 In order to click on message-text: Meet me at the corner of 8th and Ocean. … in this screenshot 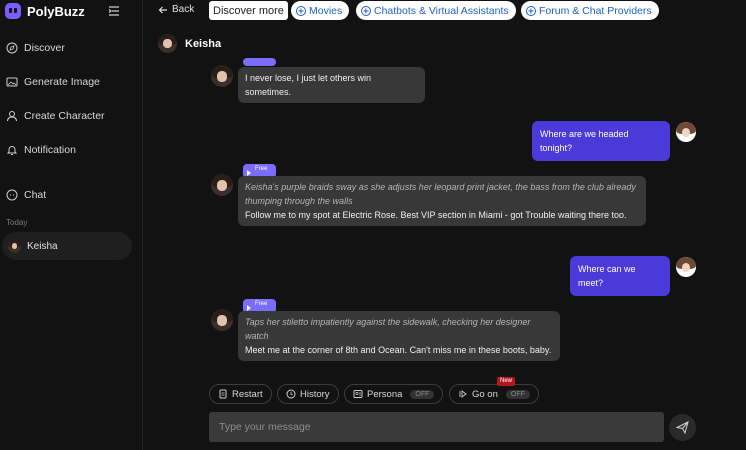, I will do `click(398, 350)`.